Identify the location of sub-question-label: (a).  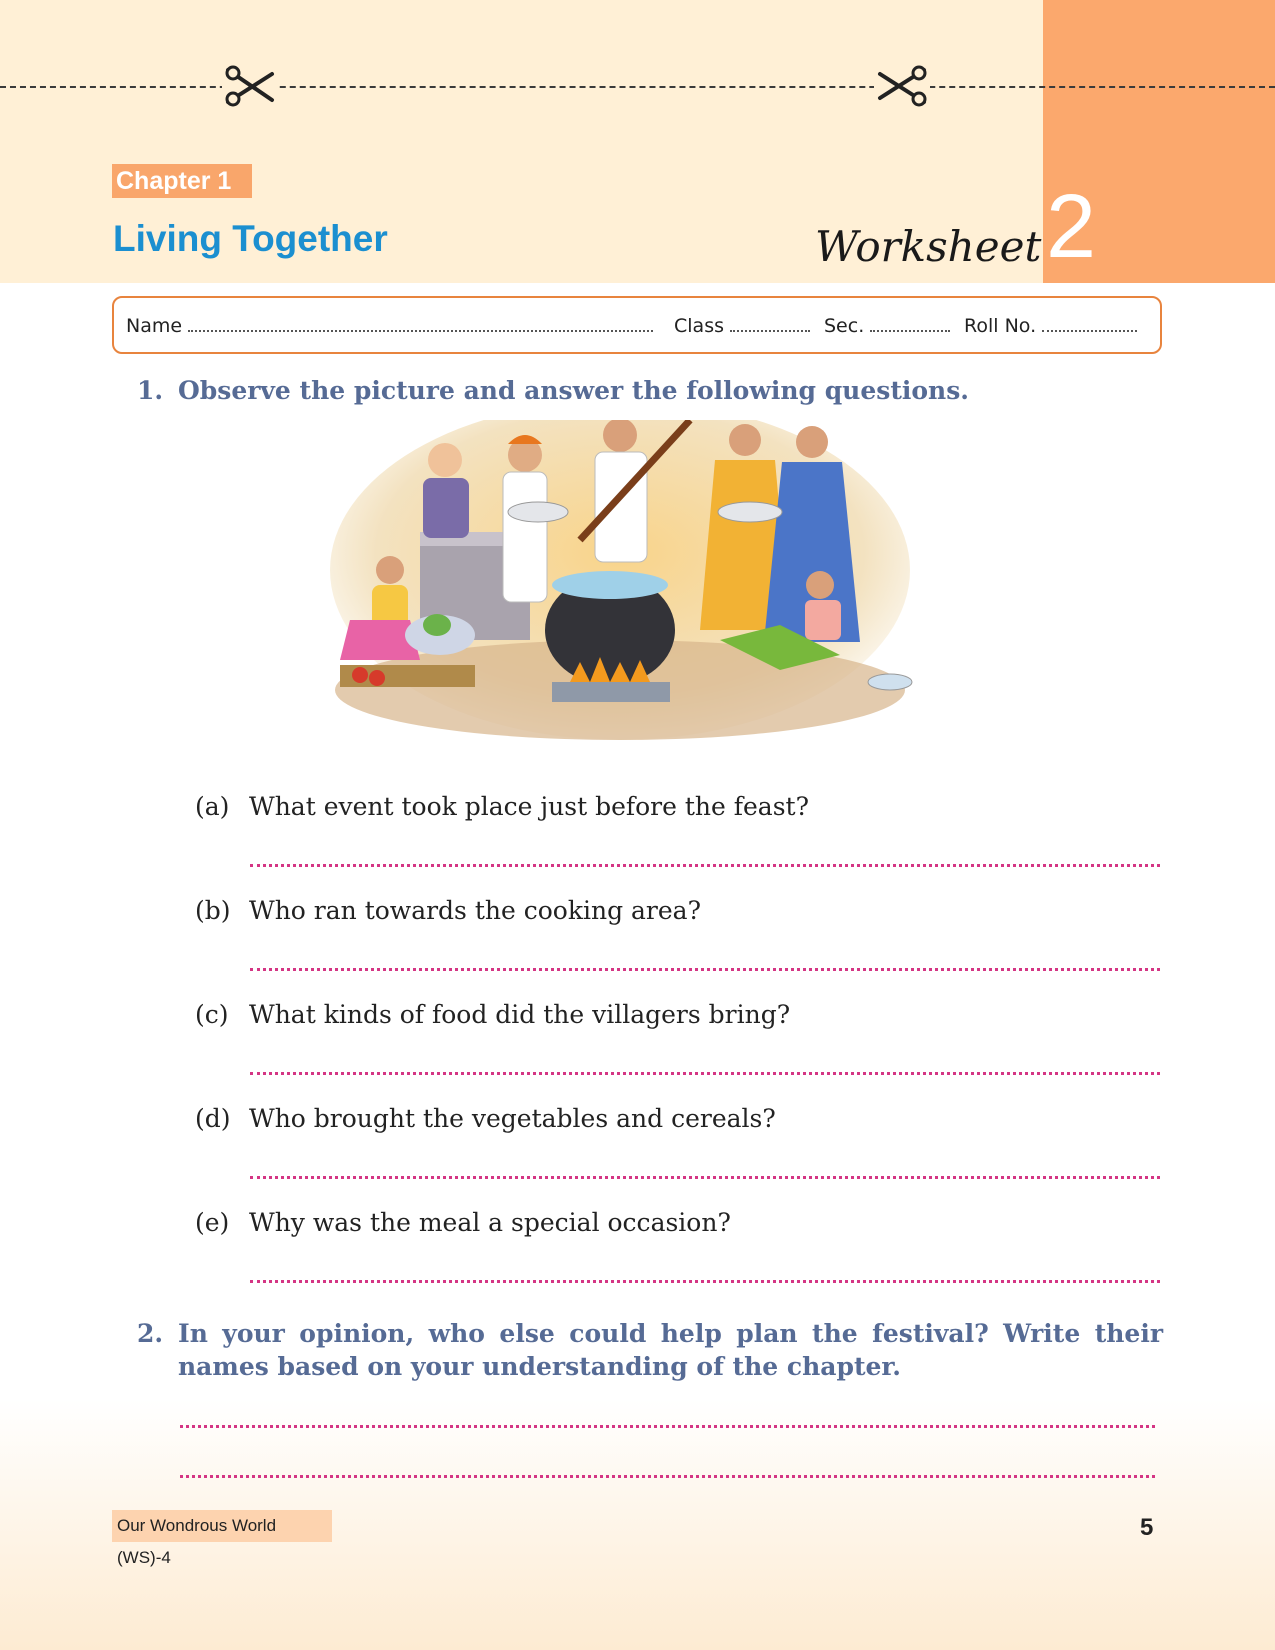
(212, 806).